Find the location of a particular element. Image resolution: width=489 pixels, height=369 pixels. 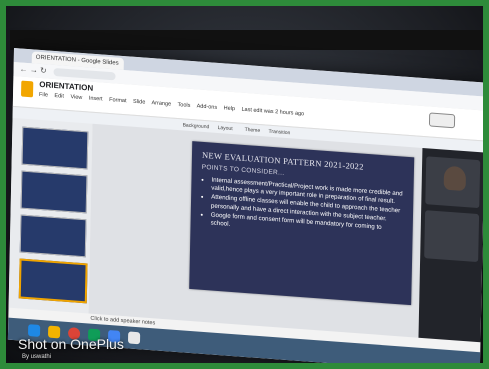

toolbar-transition: Transition is located at coordinates (280, 133).